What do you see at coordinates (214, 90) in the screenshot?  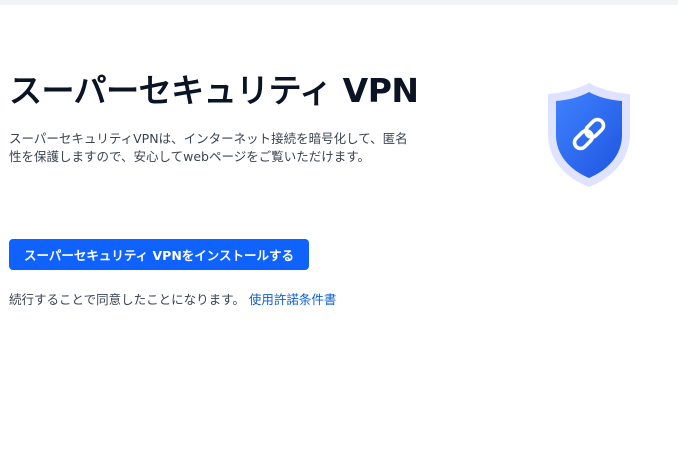 I see `page-title: スーパーセキュリティ VPN` at bounding box center [214, 90].